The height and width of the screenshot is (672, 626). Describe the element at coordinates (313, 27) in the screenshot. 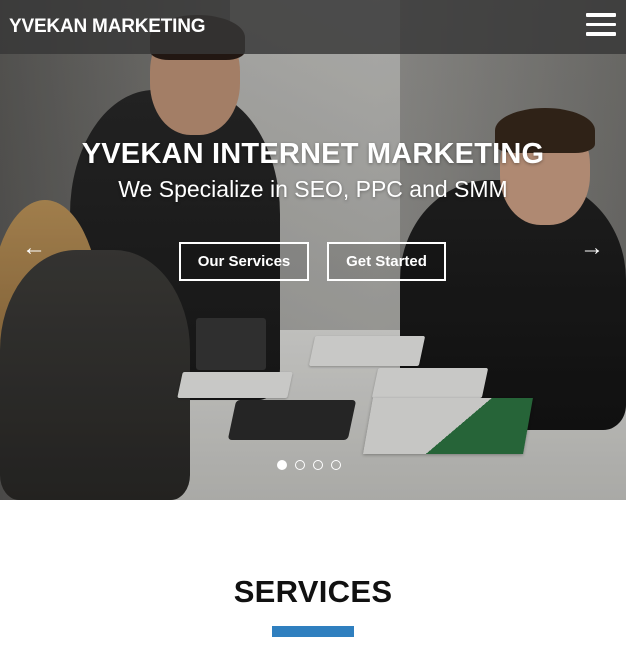

I see `site-header: YVEKAN MARKETING` at that location.